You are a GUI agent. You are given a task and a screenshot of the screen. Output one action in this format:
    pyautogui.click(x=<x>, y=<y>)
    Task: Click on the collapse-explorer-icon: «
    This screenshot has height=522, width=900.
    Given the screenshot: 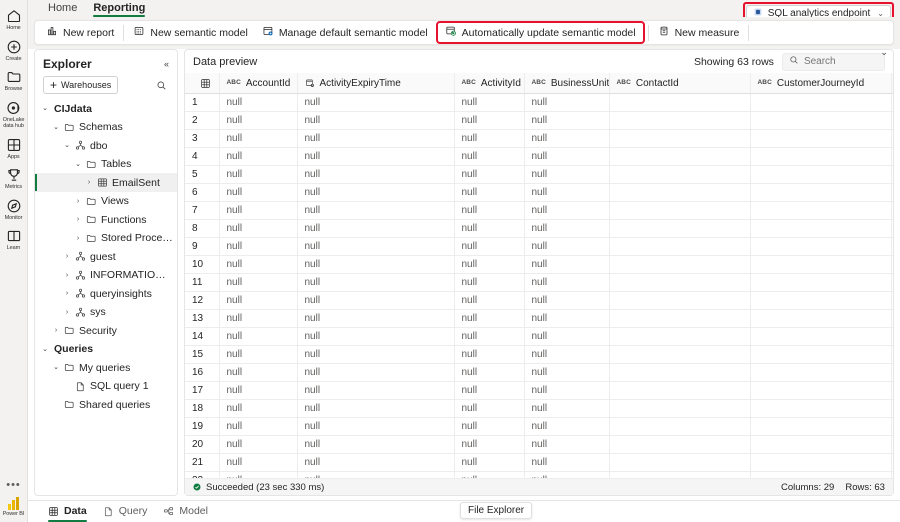 What is the action you would take?
    pyautogui.click(x=166, y=64)
    